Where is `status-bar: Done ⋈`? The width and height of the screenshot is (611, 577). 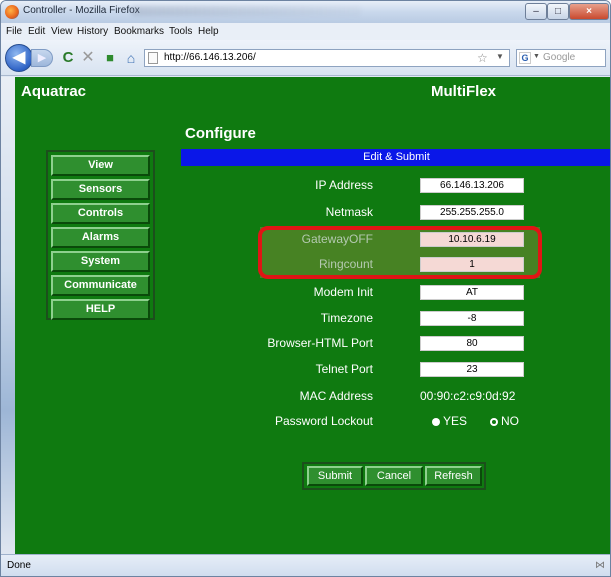
status-bar: Done ⋈ is located at coordinates (305, 565).